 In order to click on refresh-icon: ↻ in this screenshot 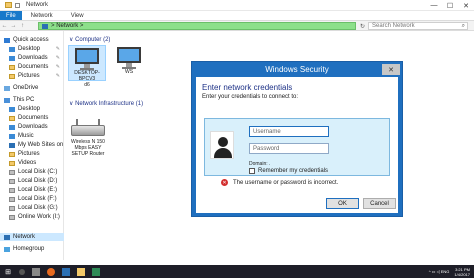, I will do `click(362, 26)`.